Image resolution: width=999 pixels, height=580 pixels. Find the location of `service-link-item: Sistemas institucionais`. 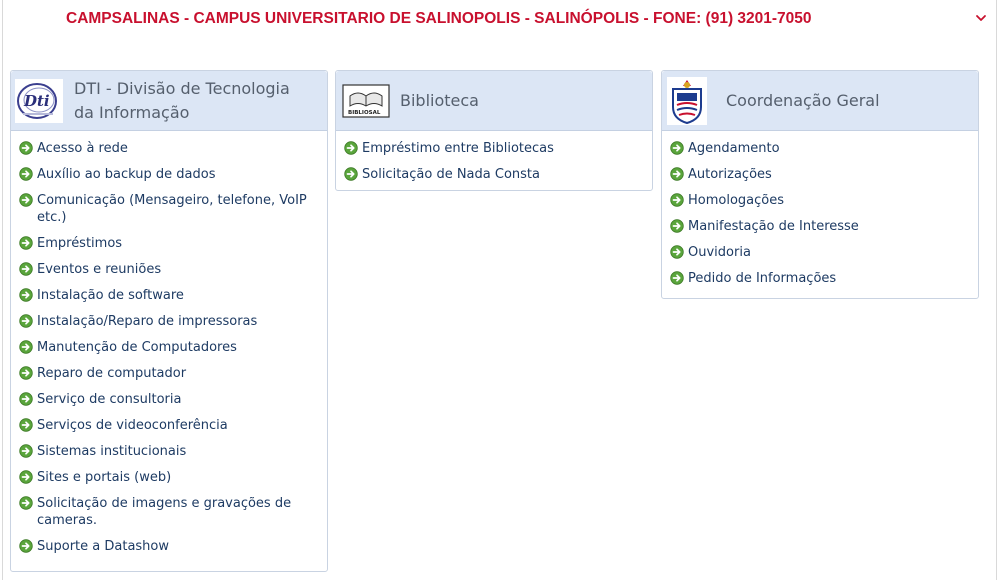

service-link-item: Sistemas institucionais is located at coordinates (169, 451).